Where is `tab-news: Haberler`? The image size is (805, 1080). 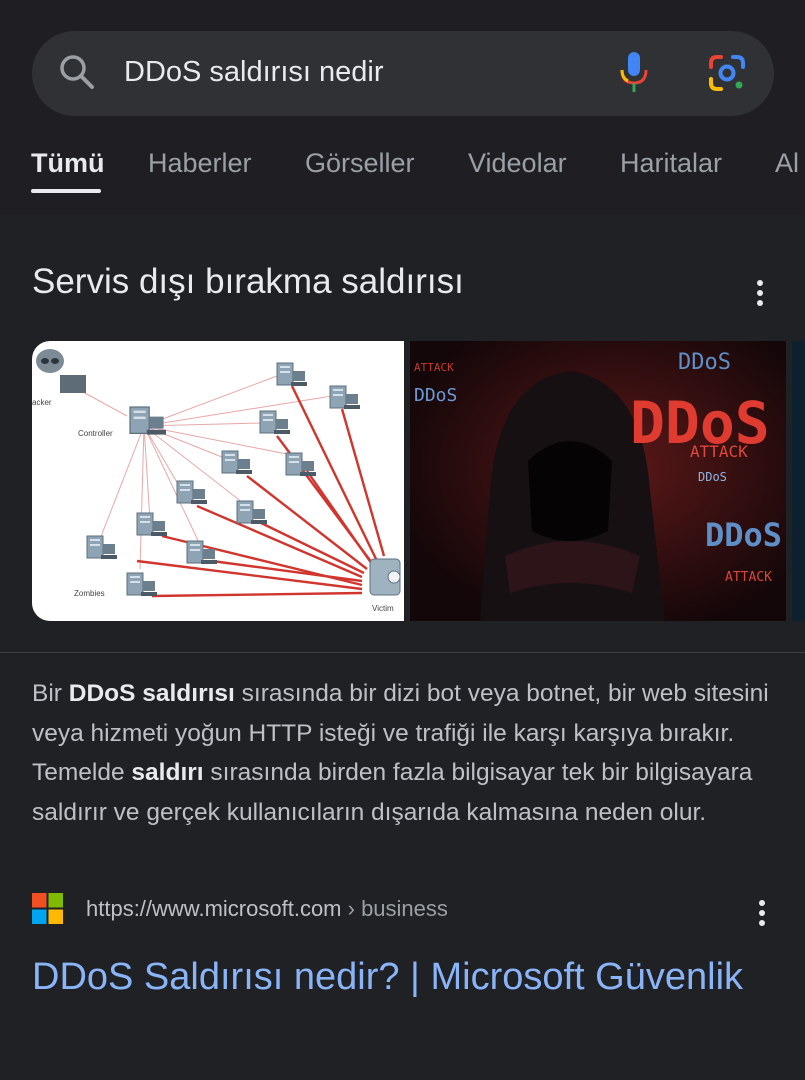
tab-news: Haberler is located at coordinates (200, 163).